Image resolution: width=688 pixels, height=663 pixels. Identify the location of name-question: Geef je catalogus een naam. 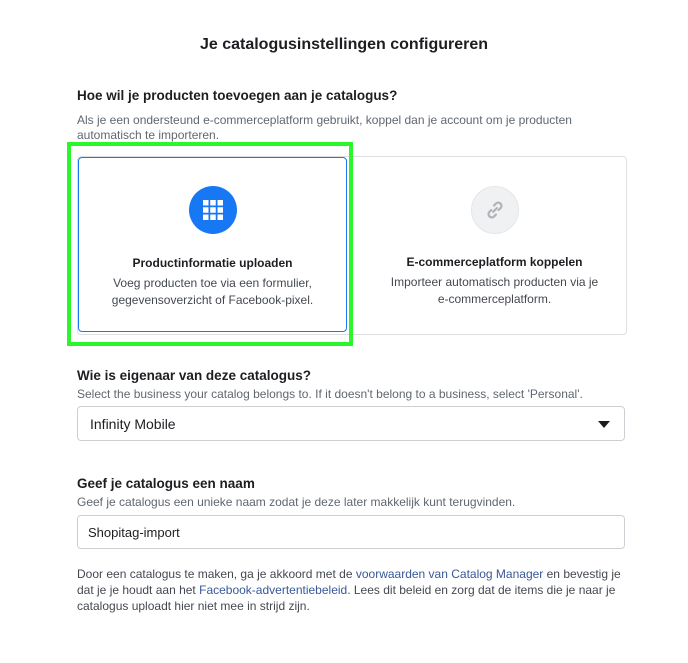
(166, 483).